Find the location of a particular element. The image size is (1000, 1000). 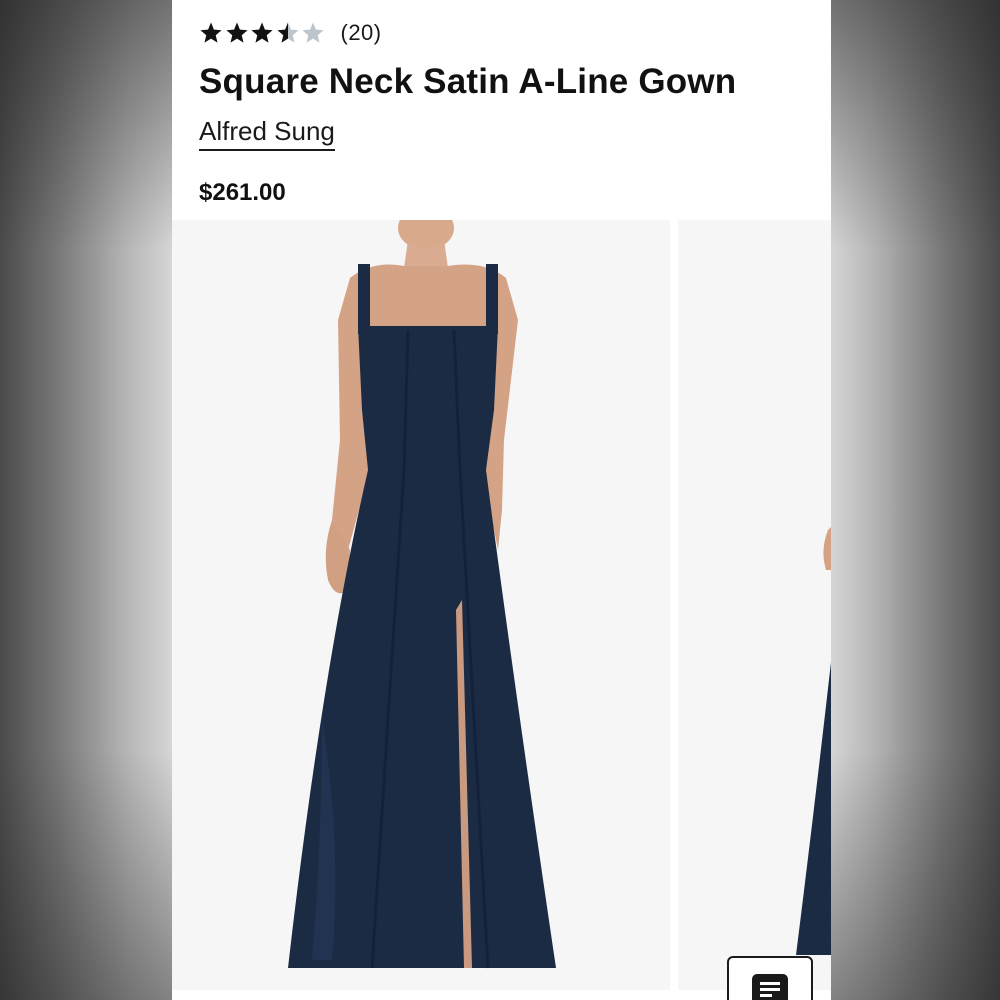

list-button is located at coordinates (770, 978).